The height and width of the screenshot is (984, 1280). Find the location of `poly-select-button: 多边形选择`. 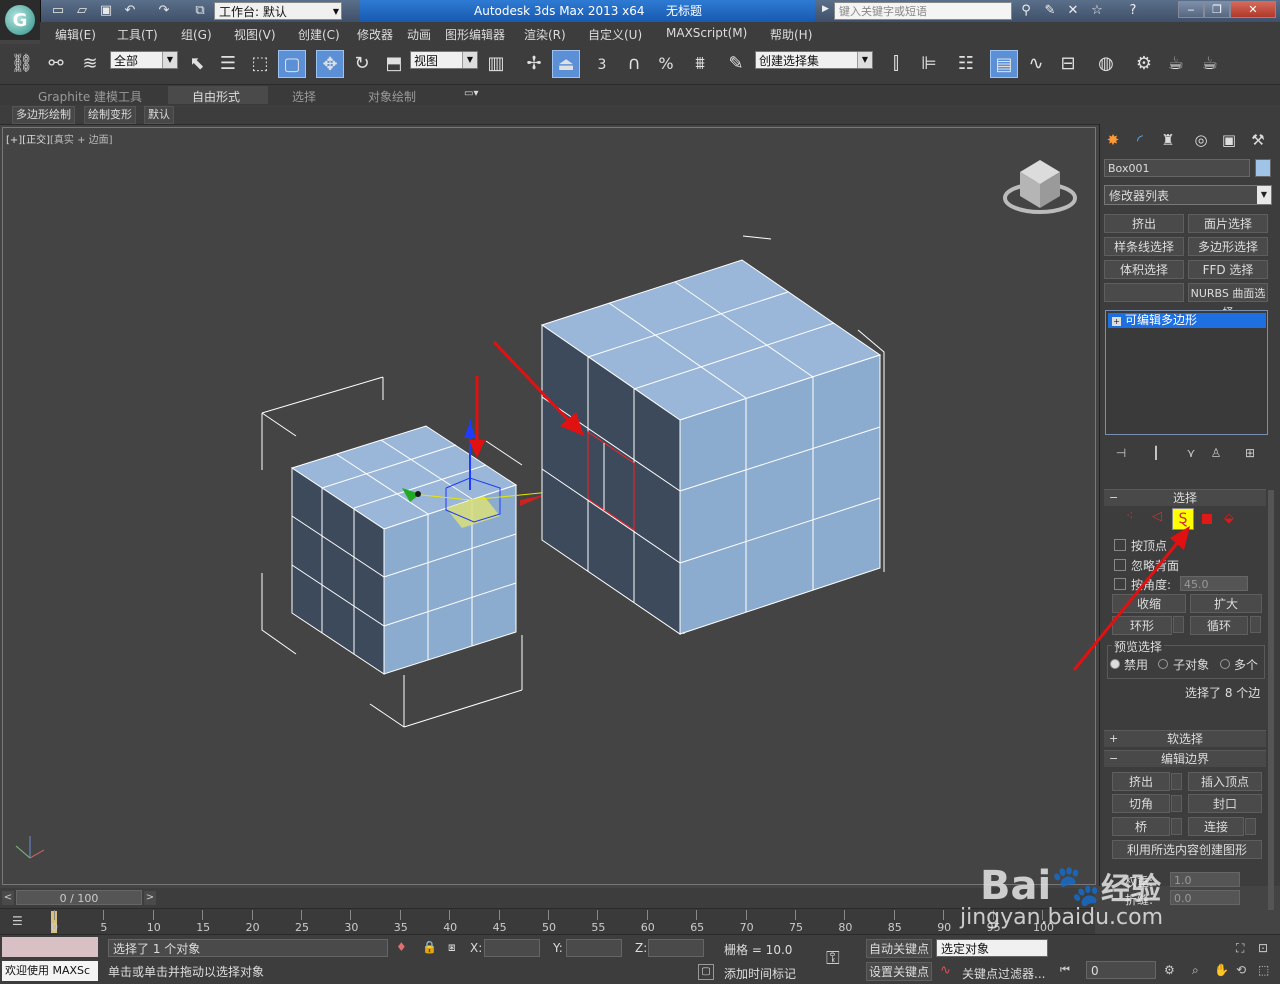

poly-select-button: 多边形选择 is located at coordinates (1228, 246).